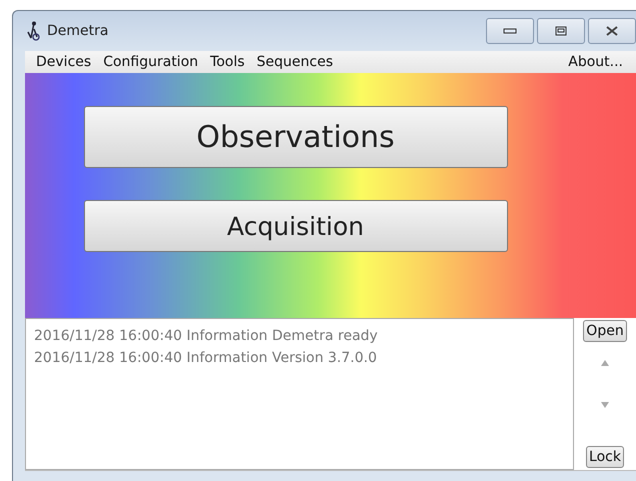  I want to click on maximize-button, so click(561, 31).